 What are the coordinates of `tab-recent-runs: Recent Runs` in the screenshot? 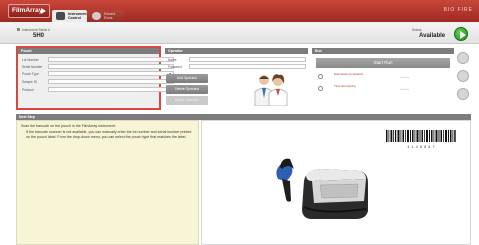 It's located at (106, 16).